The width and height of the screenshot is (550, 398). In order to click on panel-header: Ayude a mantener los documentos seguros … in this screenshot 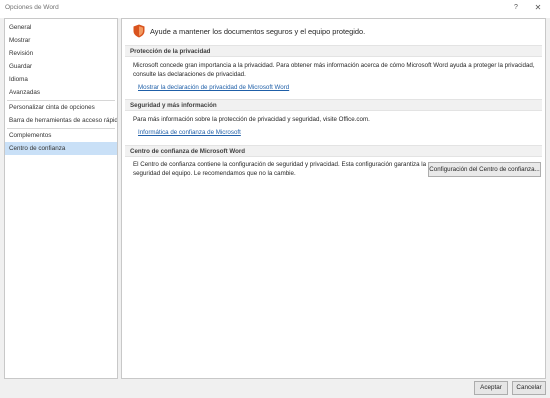, I will do `click(258, 31)`.